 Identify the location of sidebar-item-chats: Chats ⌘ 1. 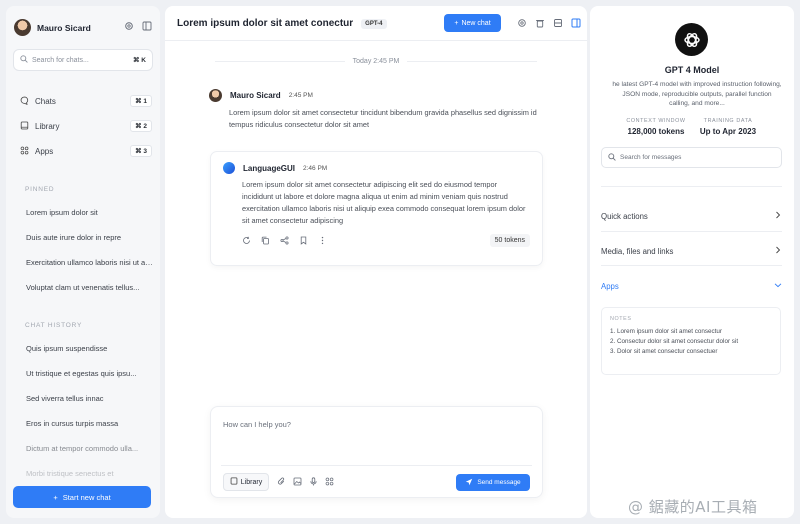
(86, 101).